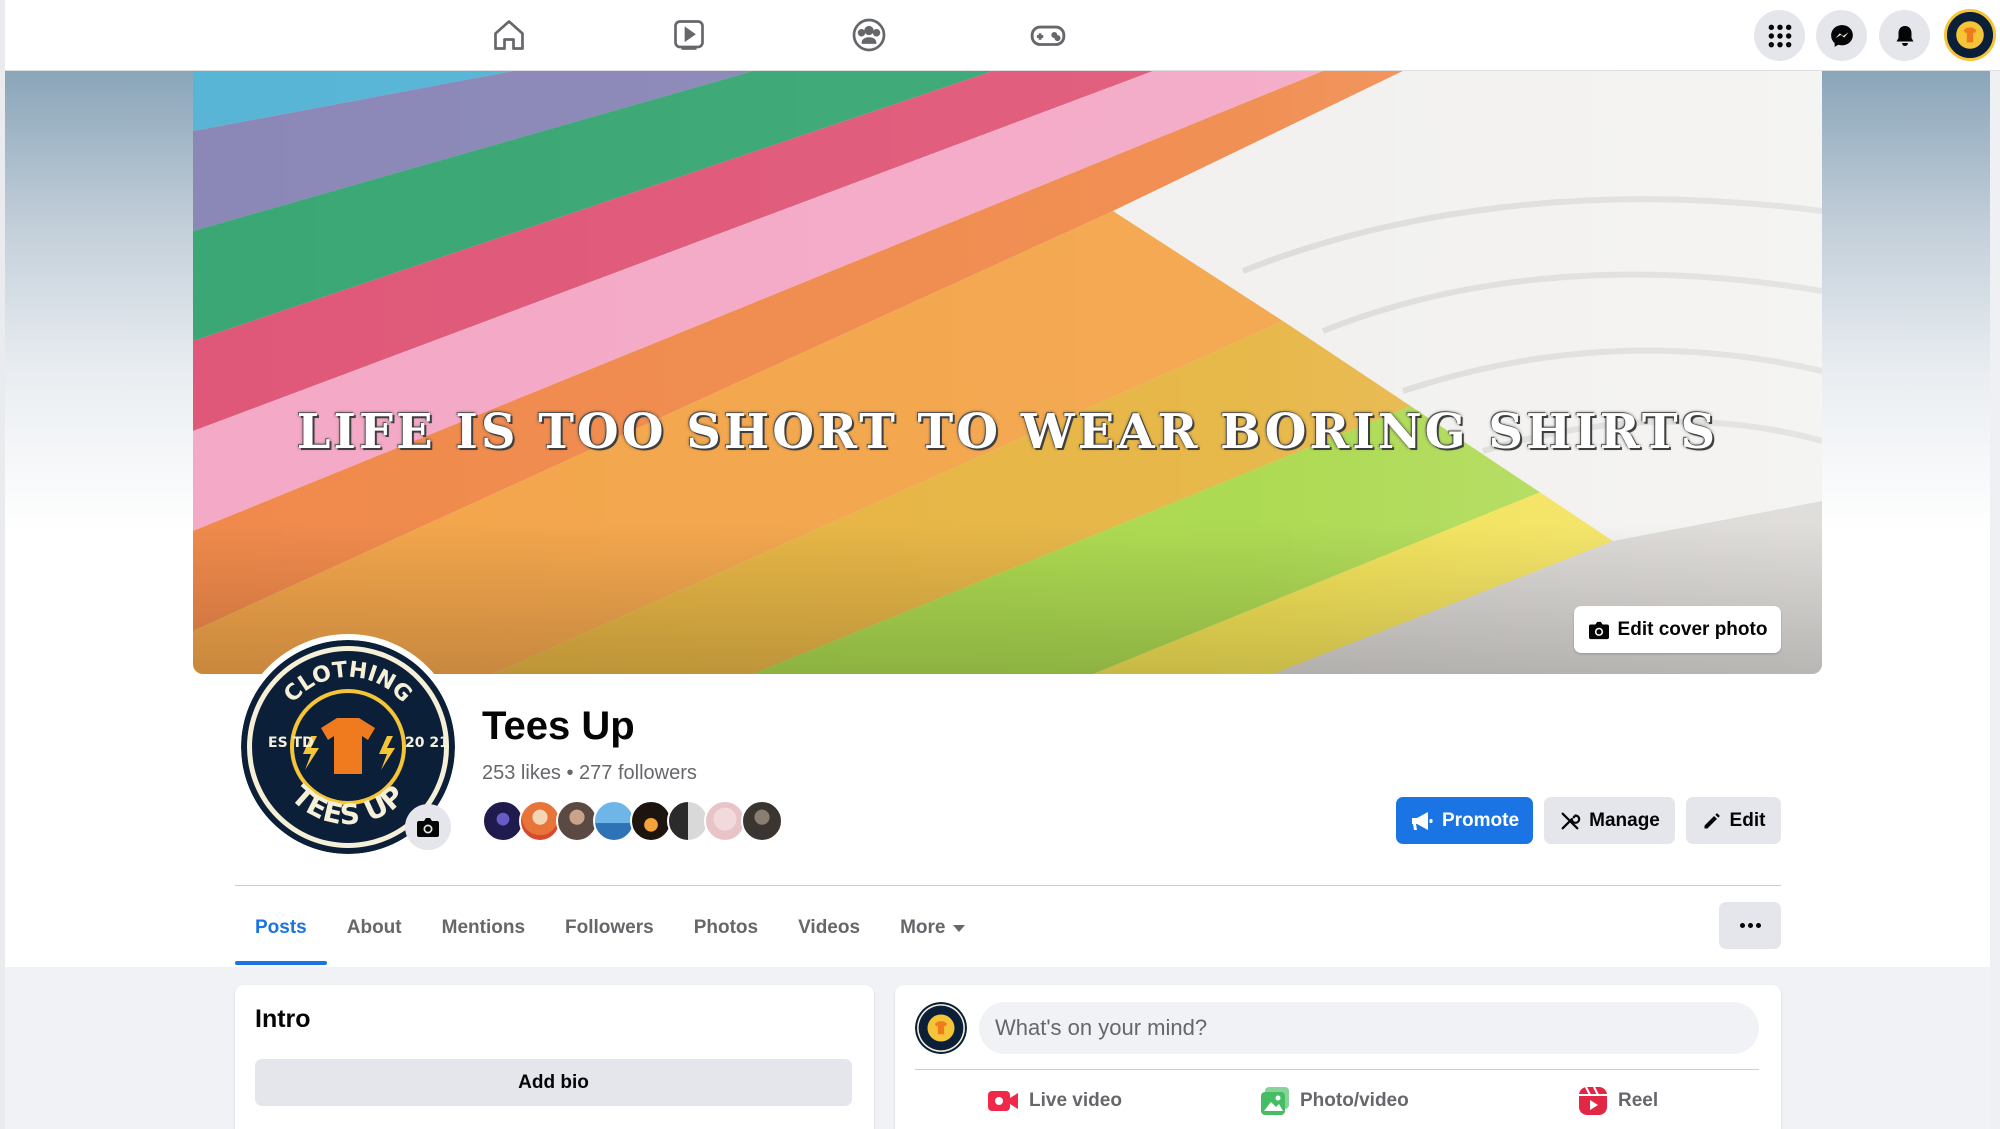 The image size is (2000, 1129). I want to click on reel-button: Reel, so click(1618, 1101).